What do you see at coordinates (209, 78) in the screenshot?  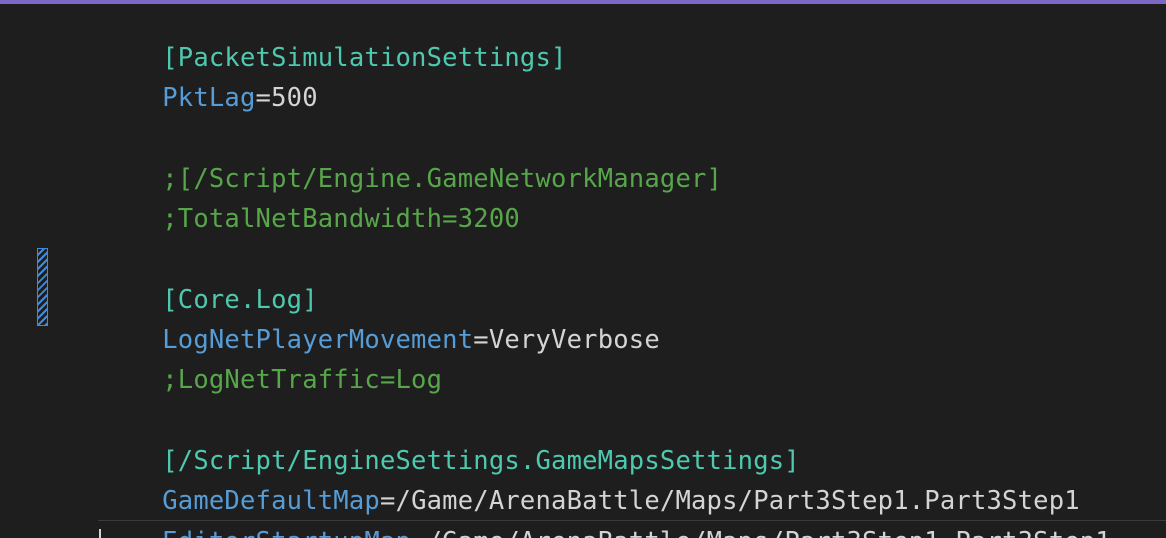 I see `code-line-pktlag: PktLag=500` at bounding box center [209, 78].